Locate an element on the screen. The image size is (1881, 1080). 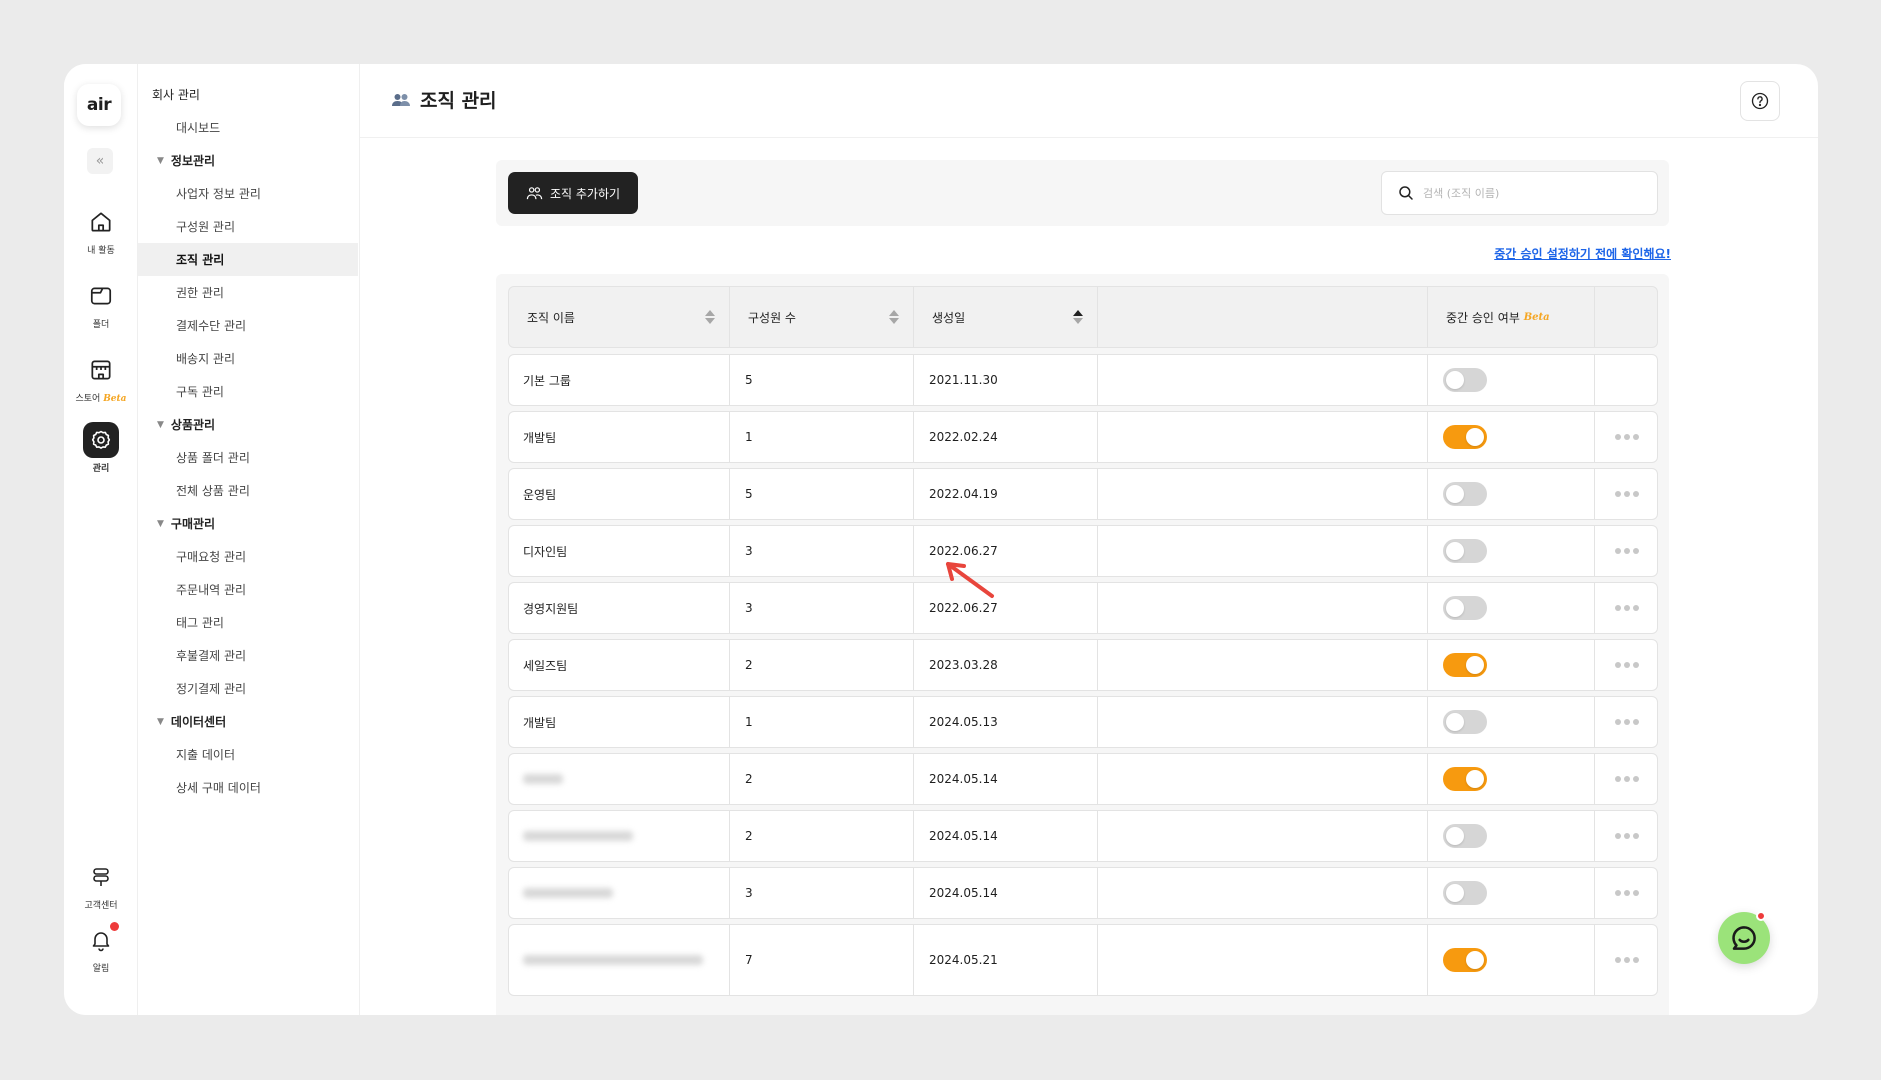
column-header-label: 생성일 is located at coordinates (949, 317).